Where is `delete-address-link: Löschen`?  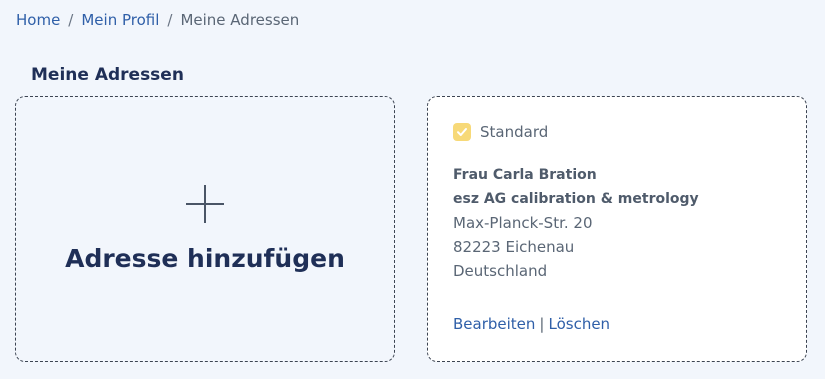 delete-address-link: Löschen is located at coordinates (579, 324).